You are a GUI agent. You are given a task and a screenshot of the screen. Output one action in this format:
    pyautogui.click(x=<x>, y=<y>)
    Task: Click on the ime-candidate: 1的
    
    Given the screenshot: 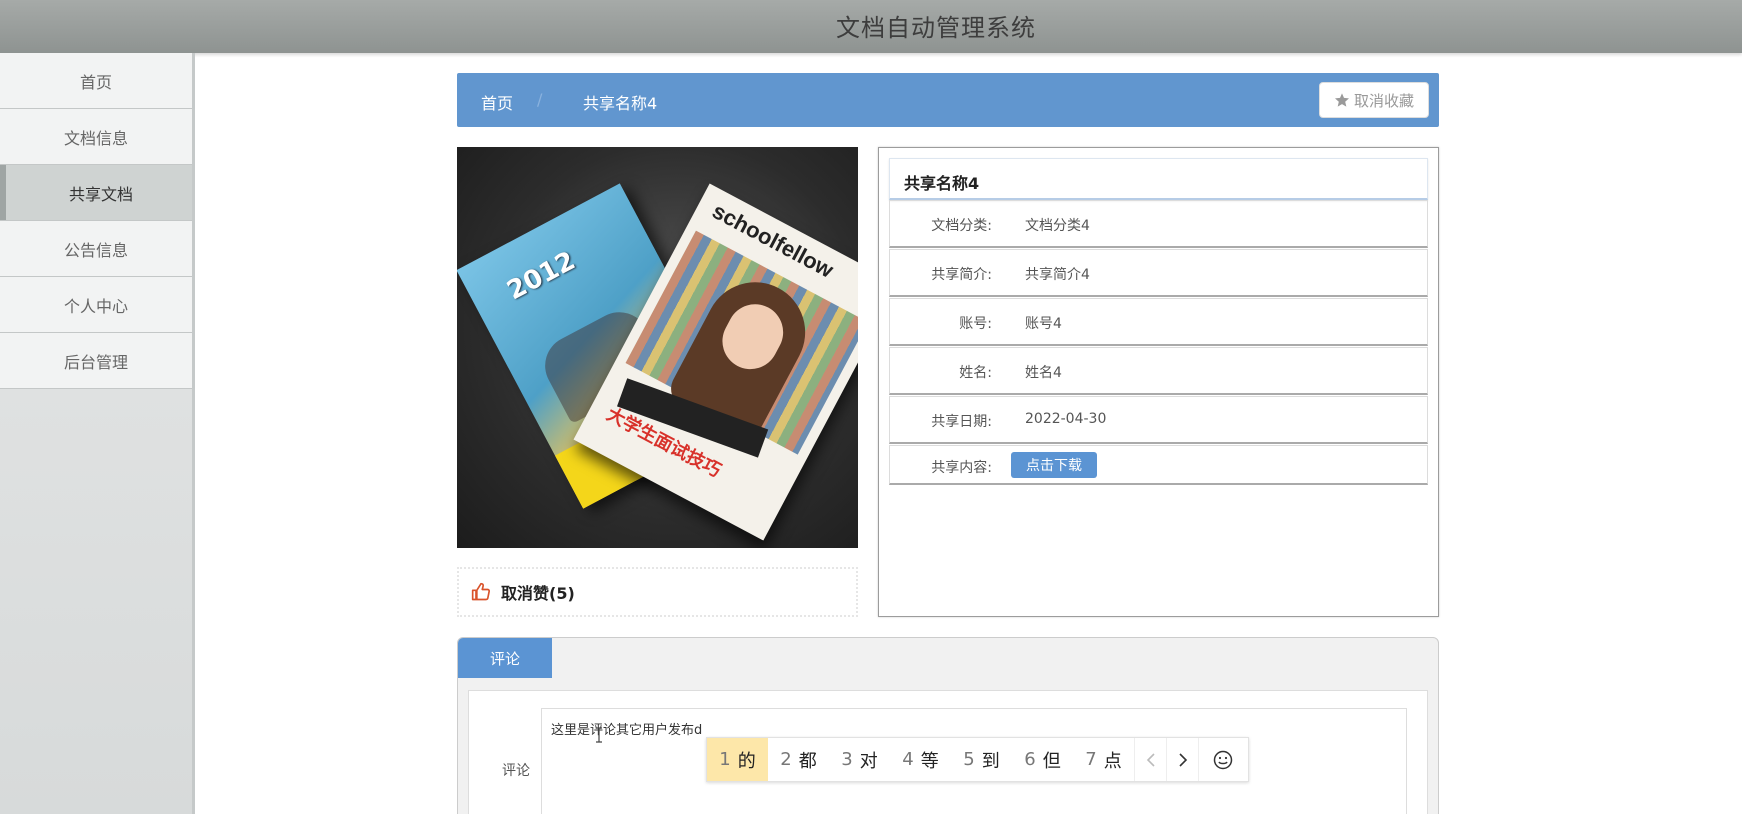 What is the action you would take?
    pyautogui.click(x=737, y=759)
    